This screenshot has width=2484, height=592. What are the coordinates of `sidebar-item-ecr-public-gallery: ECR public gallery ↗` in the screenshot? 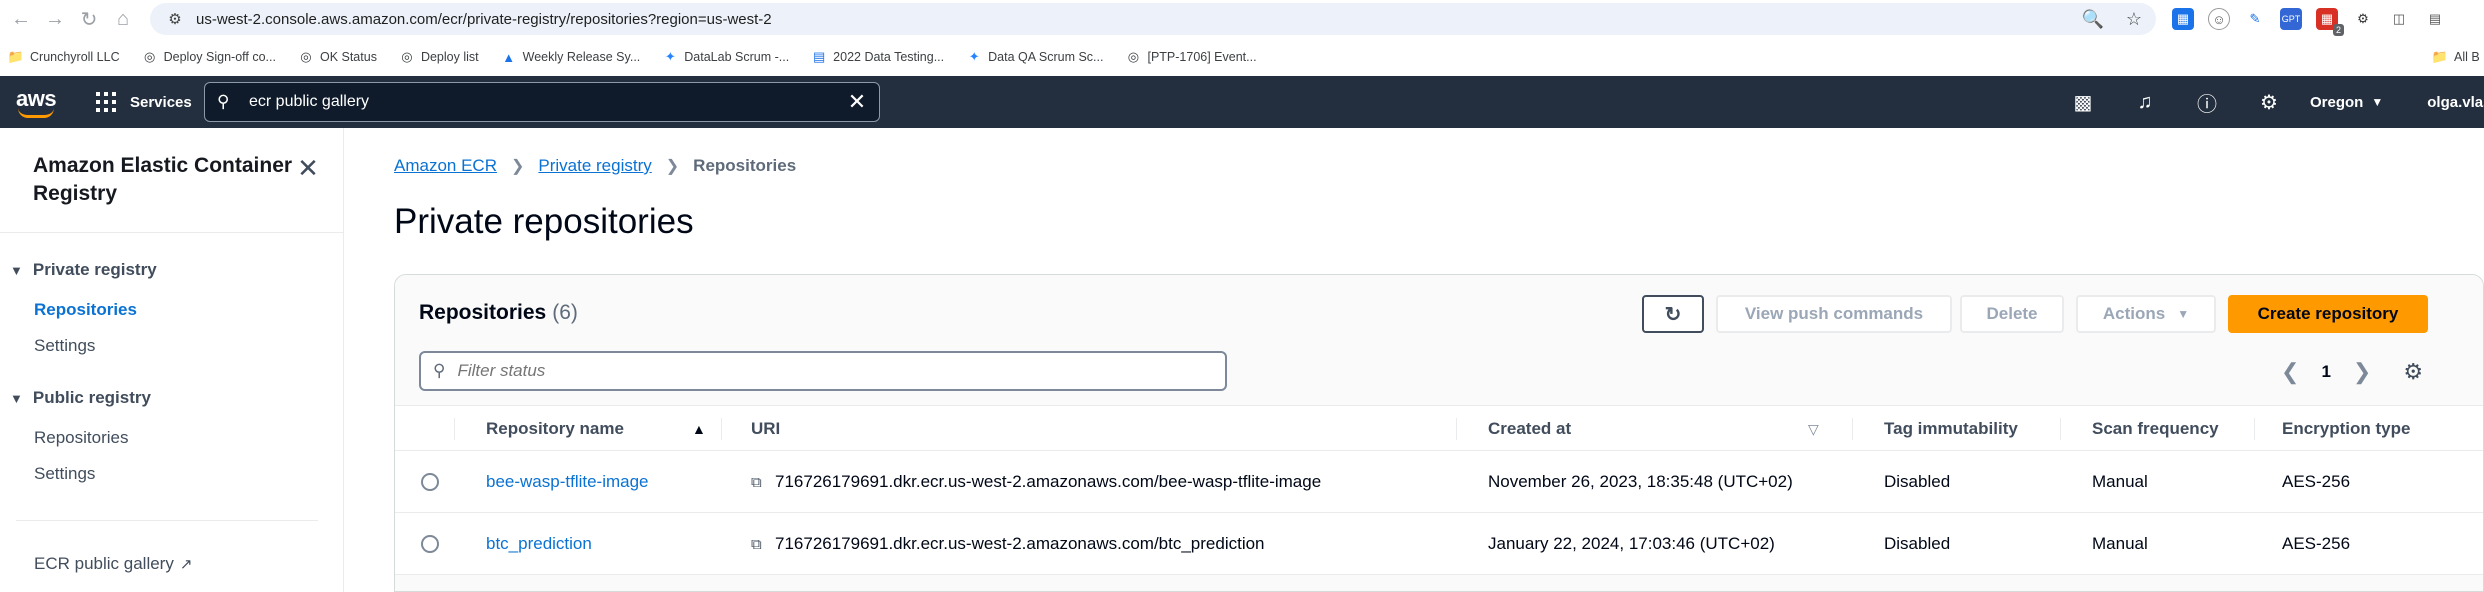 It's located at (113, 564).